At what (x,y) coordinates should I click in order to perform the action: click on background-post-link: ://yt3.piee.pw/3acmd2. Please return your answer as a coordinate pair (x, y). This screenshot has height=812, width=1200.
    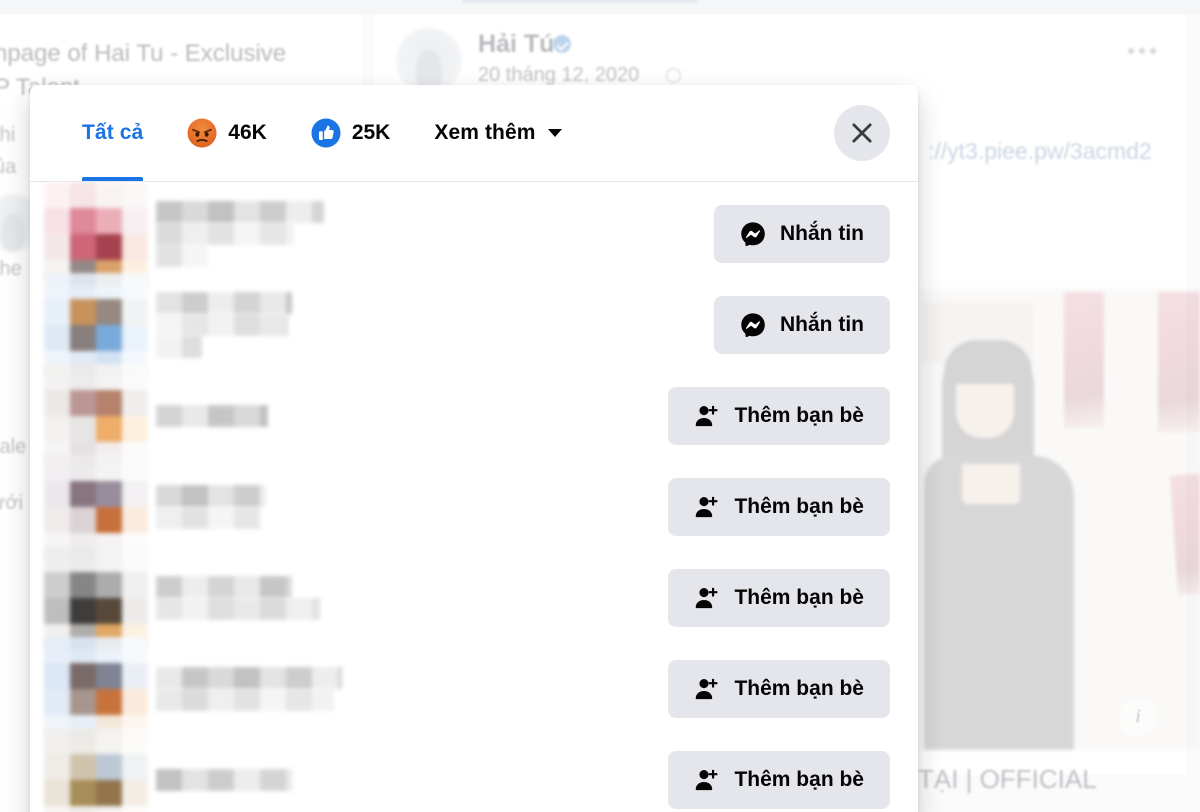
    Looking at the image, I should click on (1040, 151).